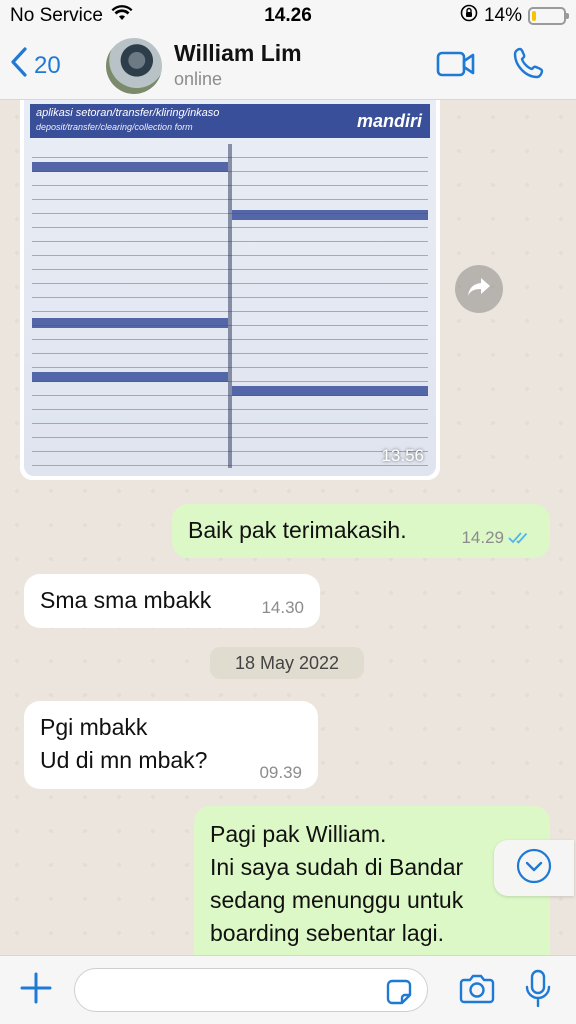 The width and height of the screenshot is (576, 1024). Describe the element at coordinates (94, 727) in the screenshot. I see `message-line: Pgi mbakk` at that location.